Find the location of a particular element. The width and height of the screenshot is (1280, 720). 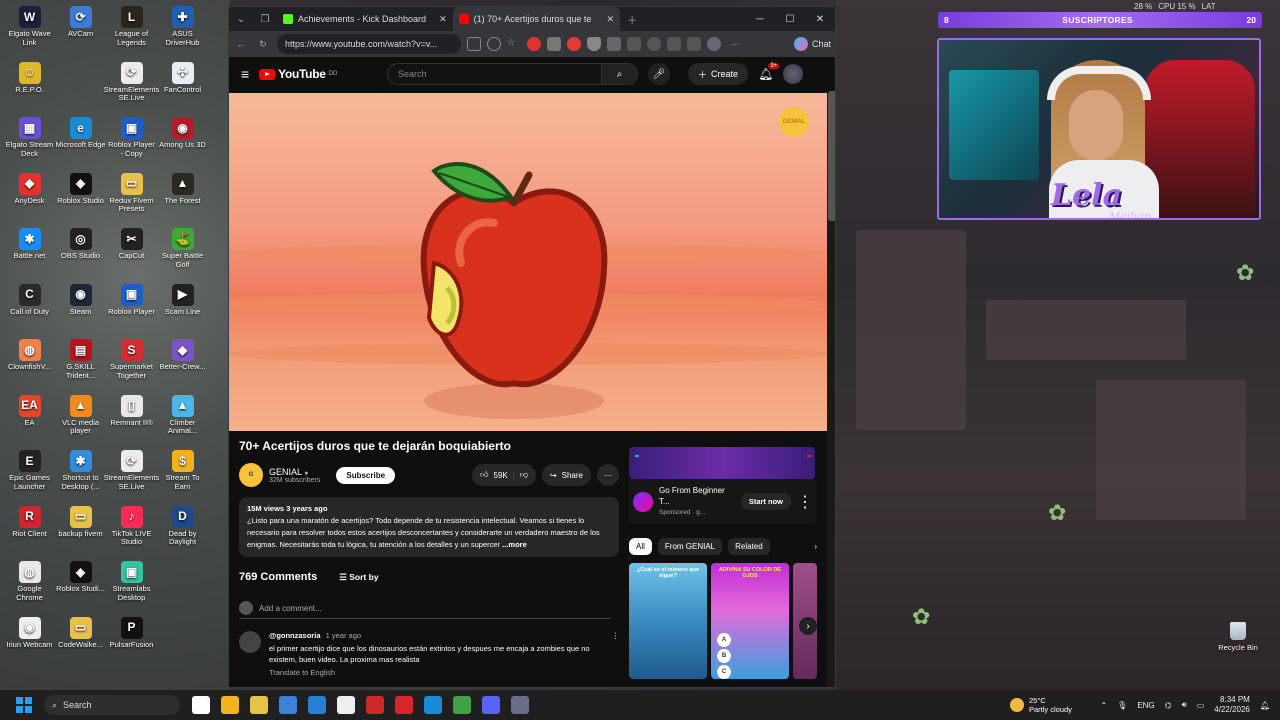

chip-from-genial: From GENIAL is located at coordinates (690, 546).